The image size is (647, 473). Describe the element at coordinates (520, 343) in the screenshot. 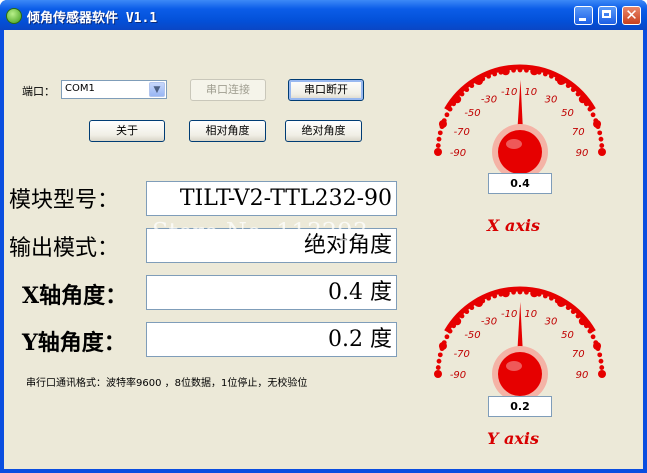

I see `y-axis-gauge: -90 -70 -50-30 -10 10 3050 70 90` at that location.